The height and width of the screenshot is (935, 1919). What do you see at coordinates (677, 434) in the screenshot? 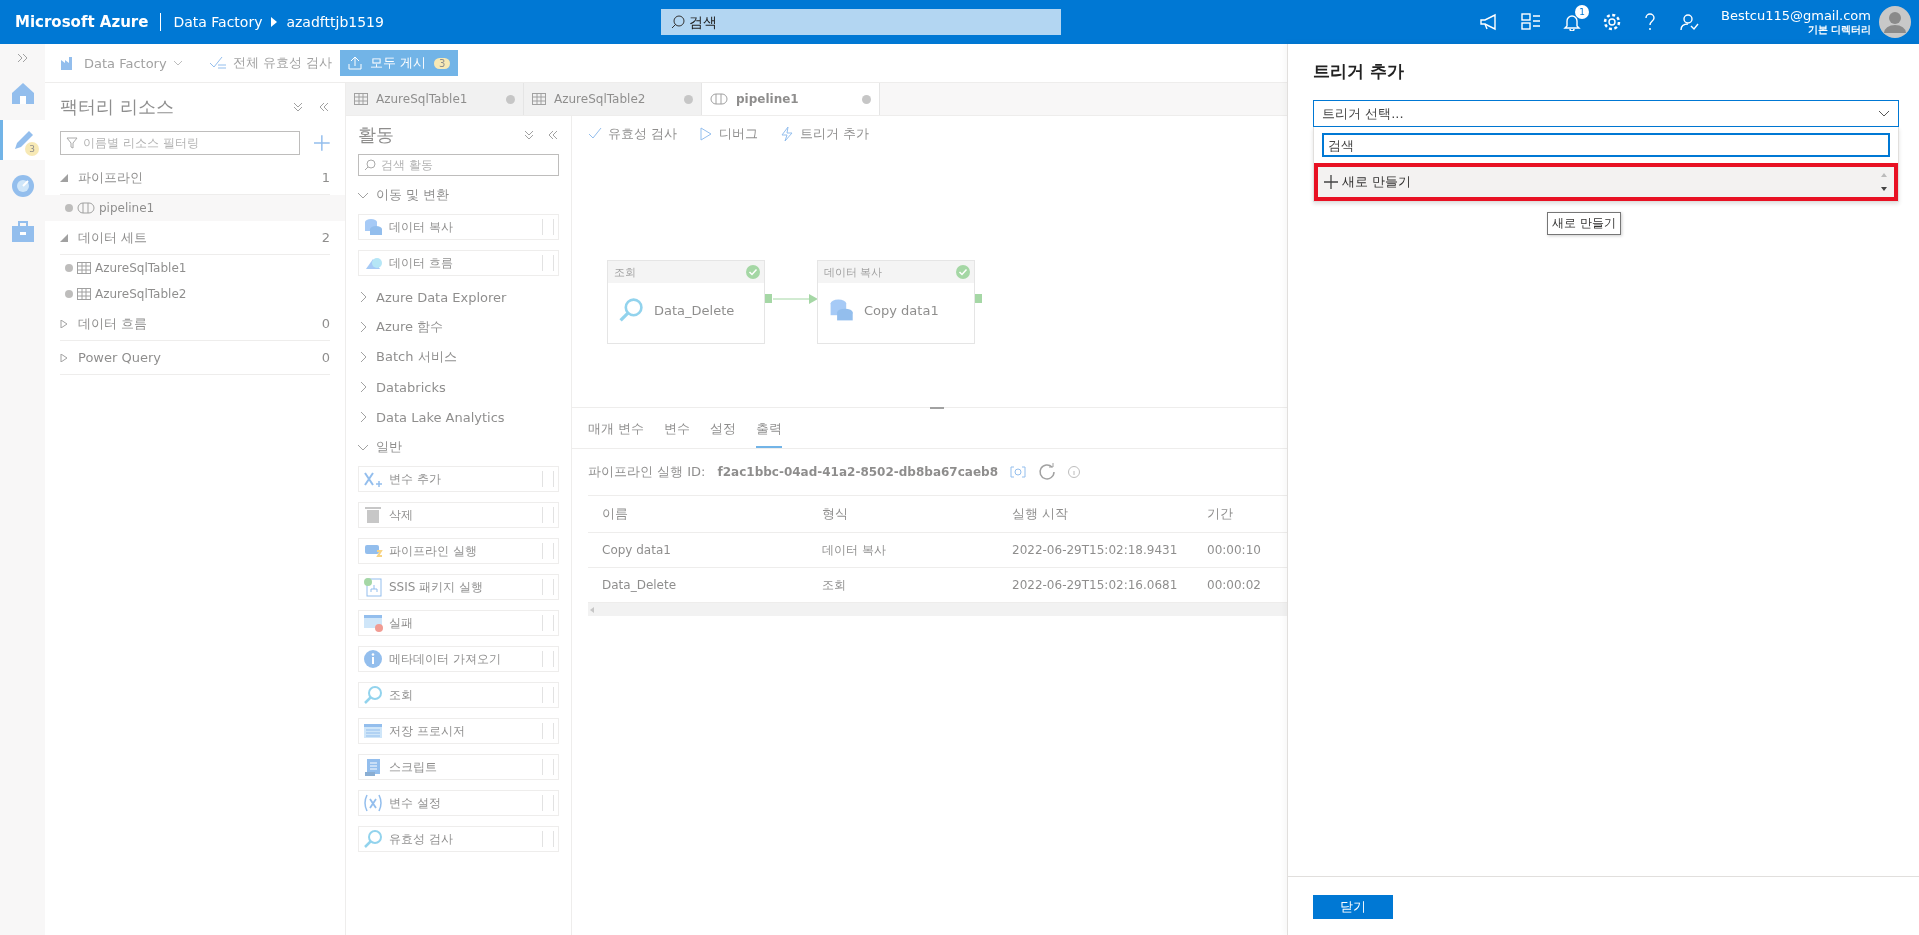
I see `panel-tab: 변수` at bounding box center [677, 434].